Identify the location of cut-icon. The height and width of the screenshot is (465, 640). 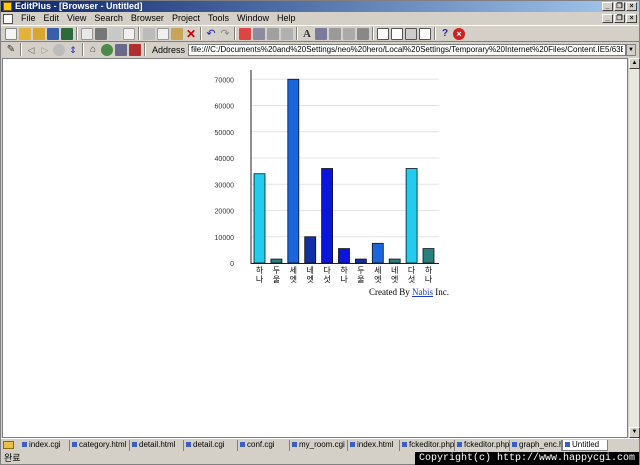
(149, 33).